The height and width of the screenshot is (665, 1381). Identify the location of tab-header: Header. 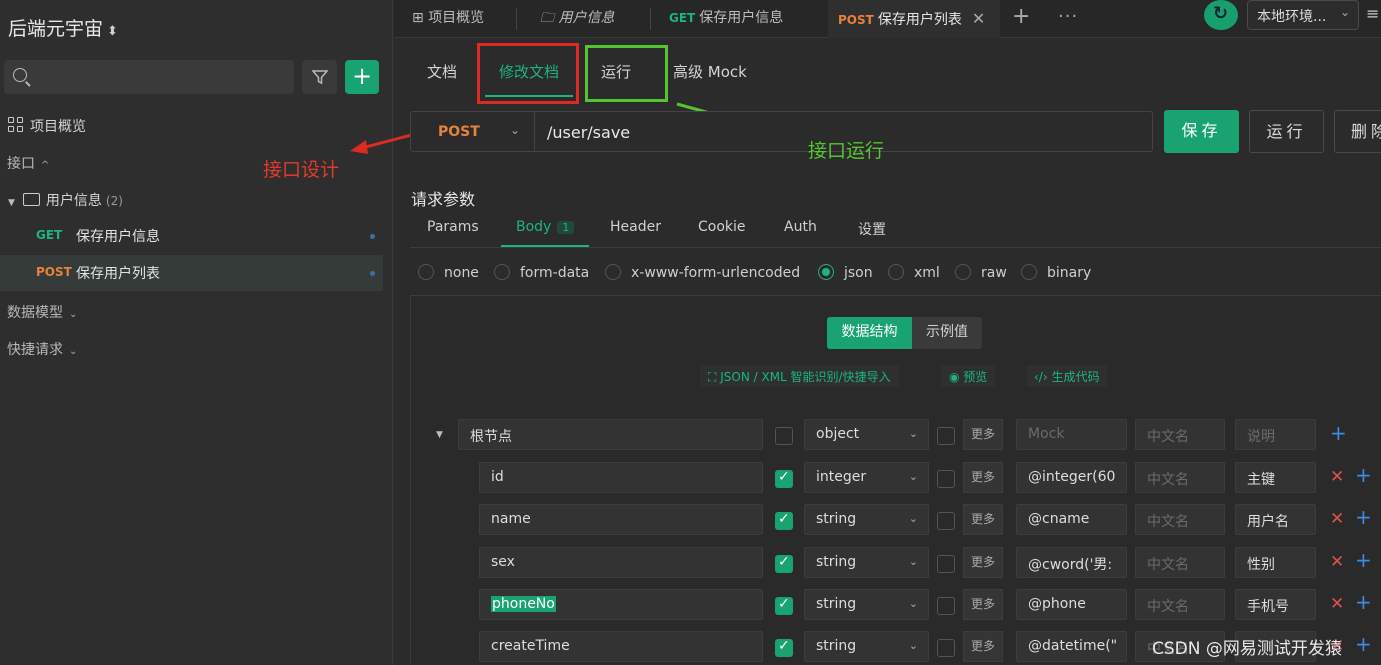
(635, 227).